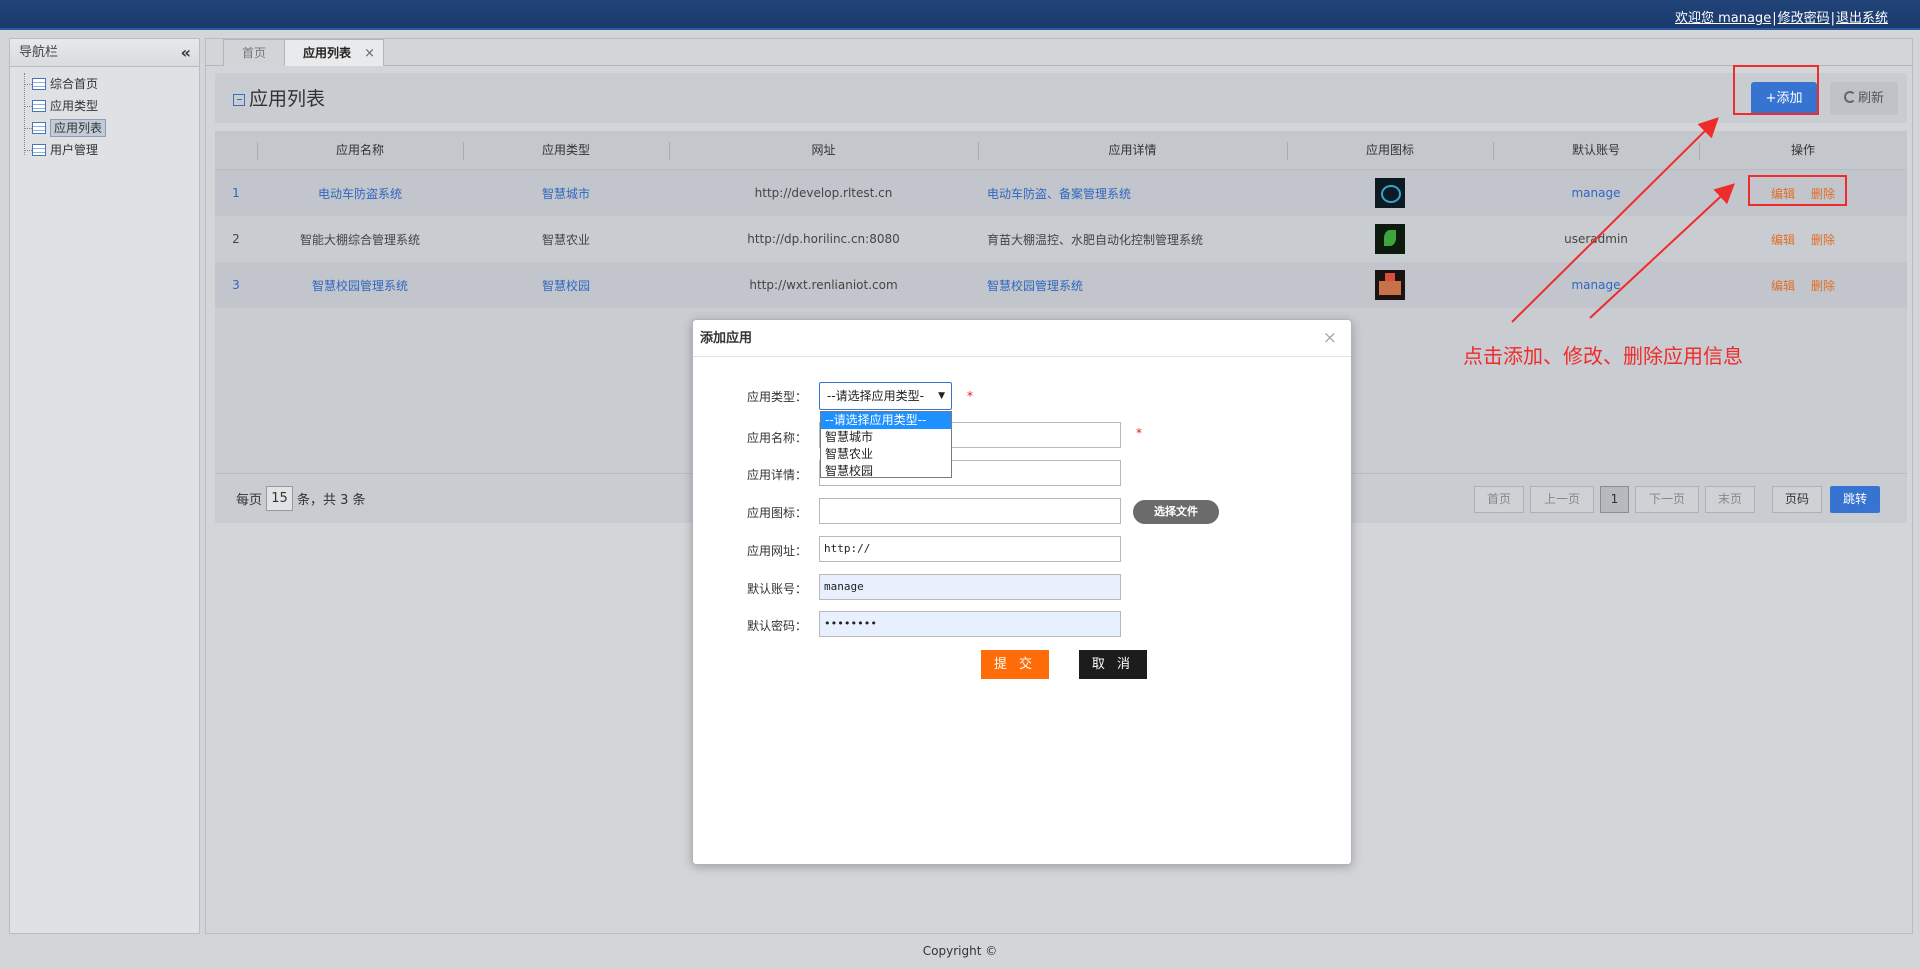  Describe the element at coordinates (74, 150) in the screenshot. I see `sidebar-item-label: 用户管理` at that location.